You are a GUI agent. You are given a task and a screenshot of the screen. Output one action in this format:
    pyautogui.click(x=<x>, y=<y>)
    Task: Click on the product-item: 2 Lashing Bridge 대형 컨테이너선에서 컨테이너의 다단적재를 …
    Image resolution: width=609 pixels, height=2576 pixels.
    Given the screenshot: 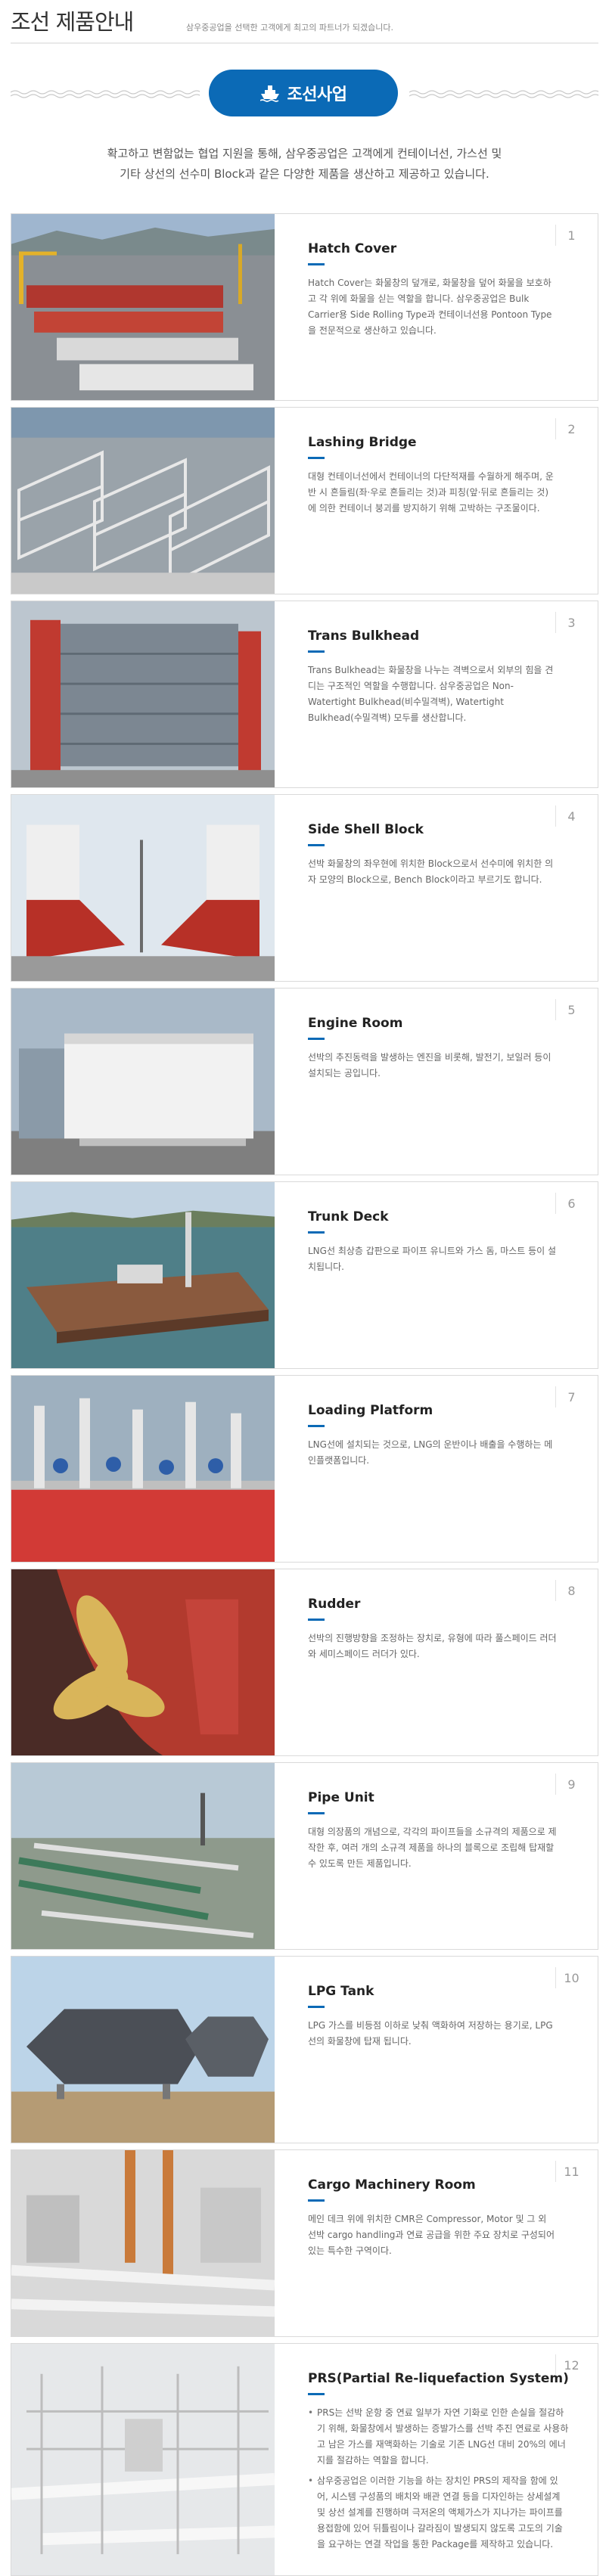 What is the action you would take?
    pyautogui.click(x=304, y=500)
    